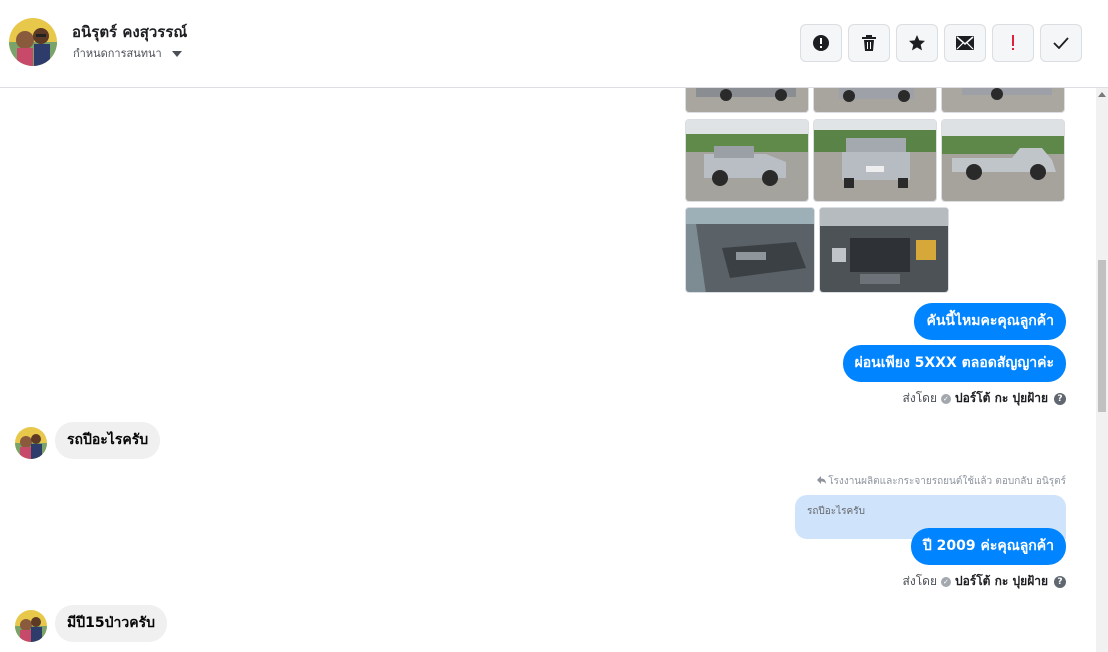  What do you see at coordinates (554, 44) in the screenshot?
I see `conversation-header: อนิรุตร์ คงสุวรรณ์ กำหนดการสนทนา` at bounding box center [554, 44].